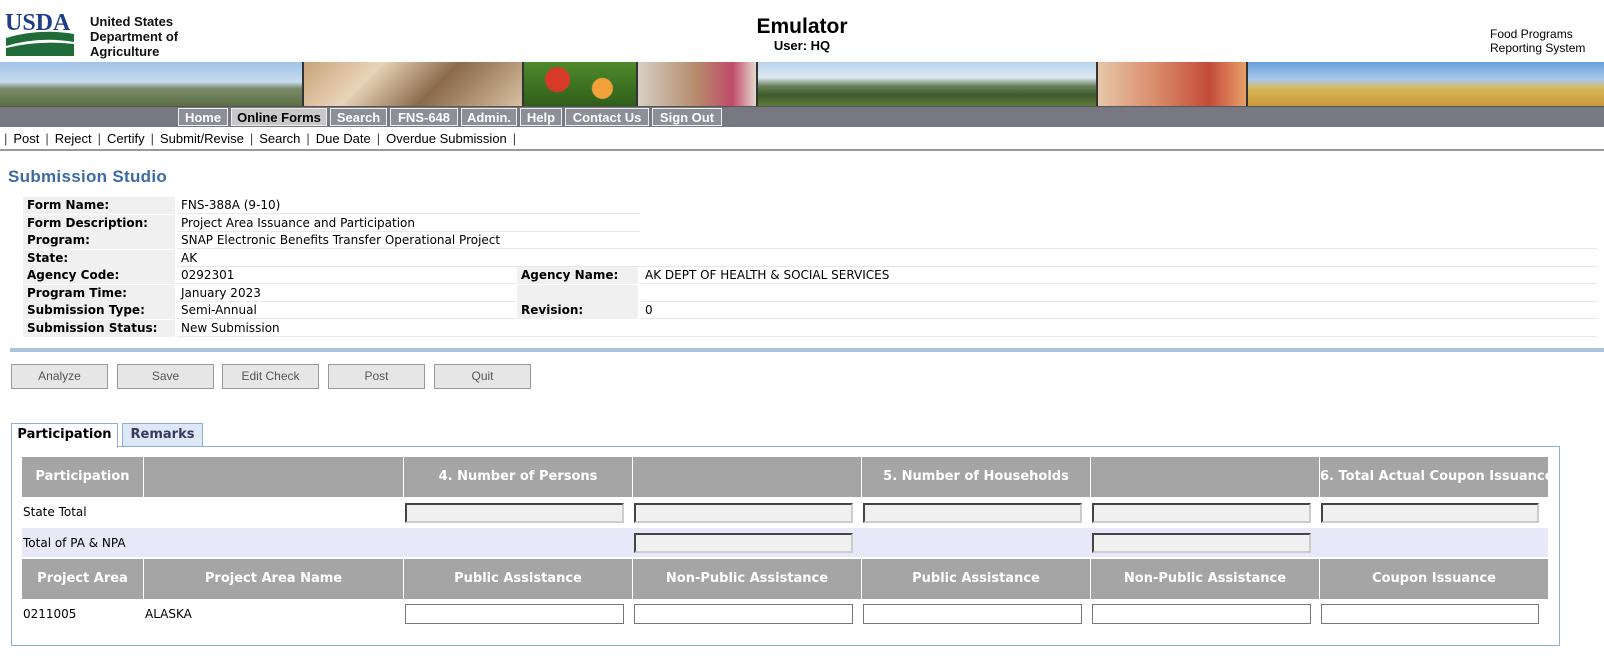  What do you see at coordinates (408, 223) in the screenshot?
I see `form-description-value: Project Area Issuance and Participation` at bounding box center [408, 223].